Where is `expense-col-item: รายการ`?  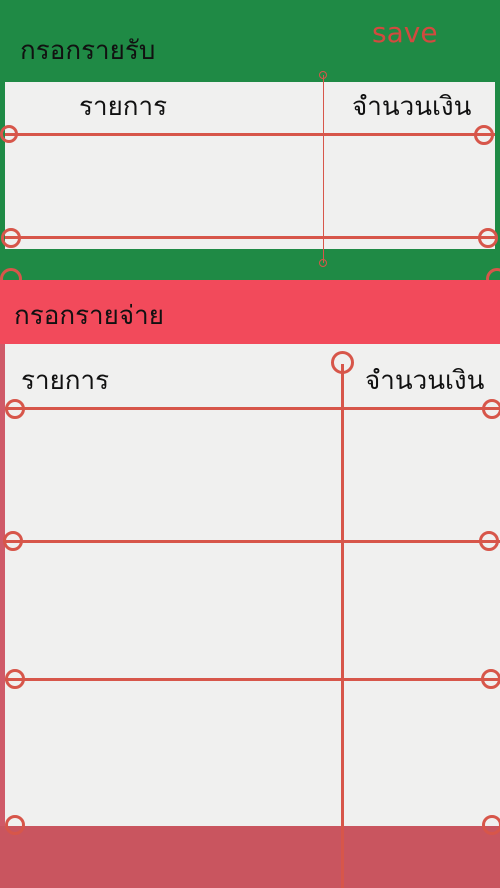
expense-col-item: รายการ is located at coordinates (65, 381).